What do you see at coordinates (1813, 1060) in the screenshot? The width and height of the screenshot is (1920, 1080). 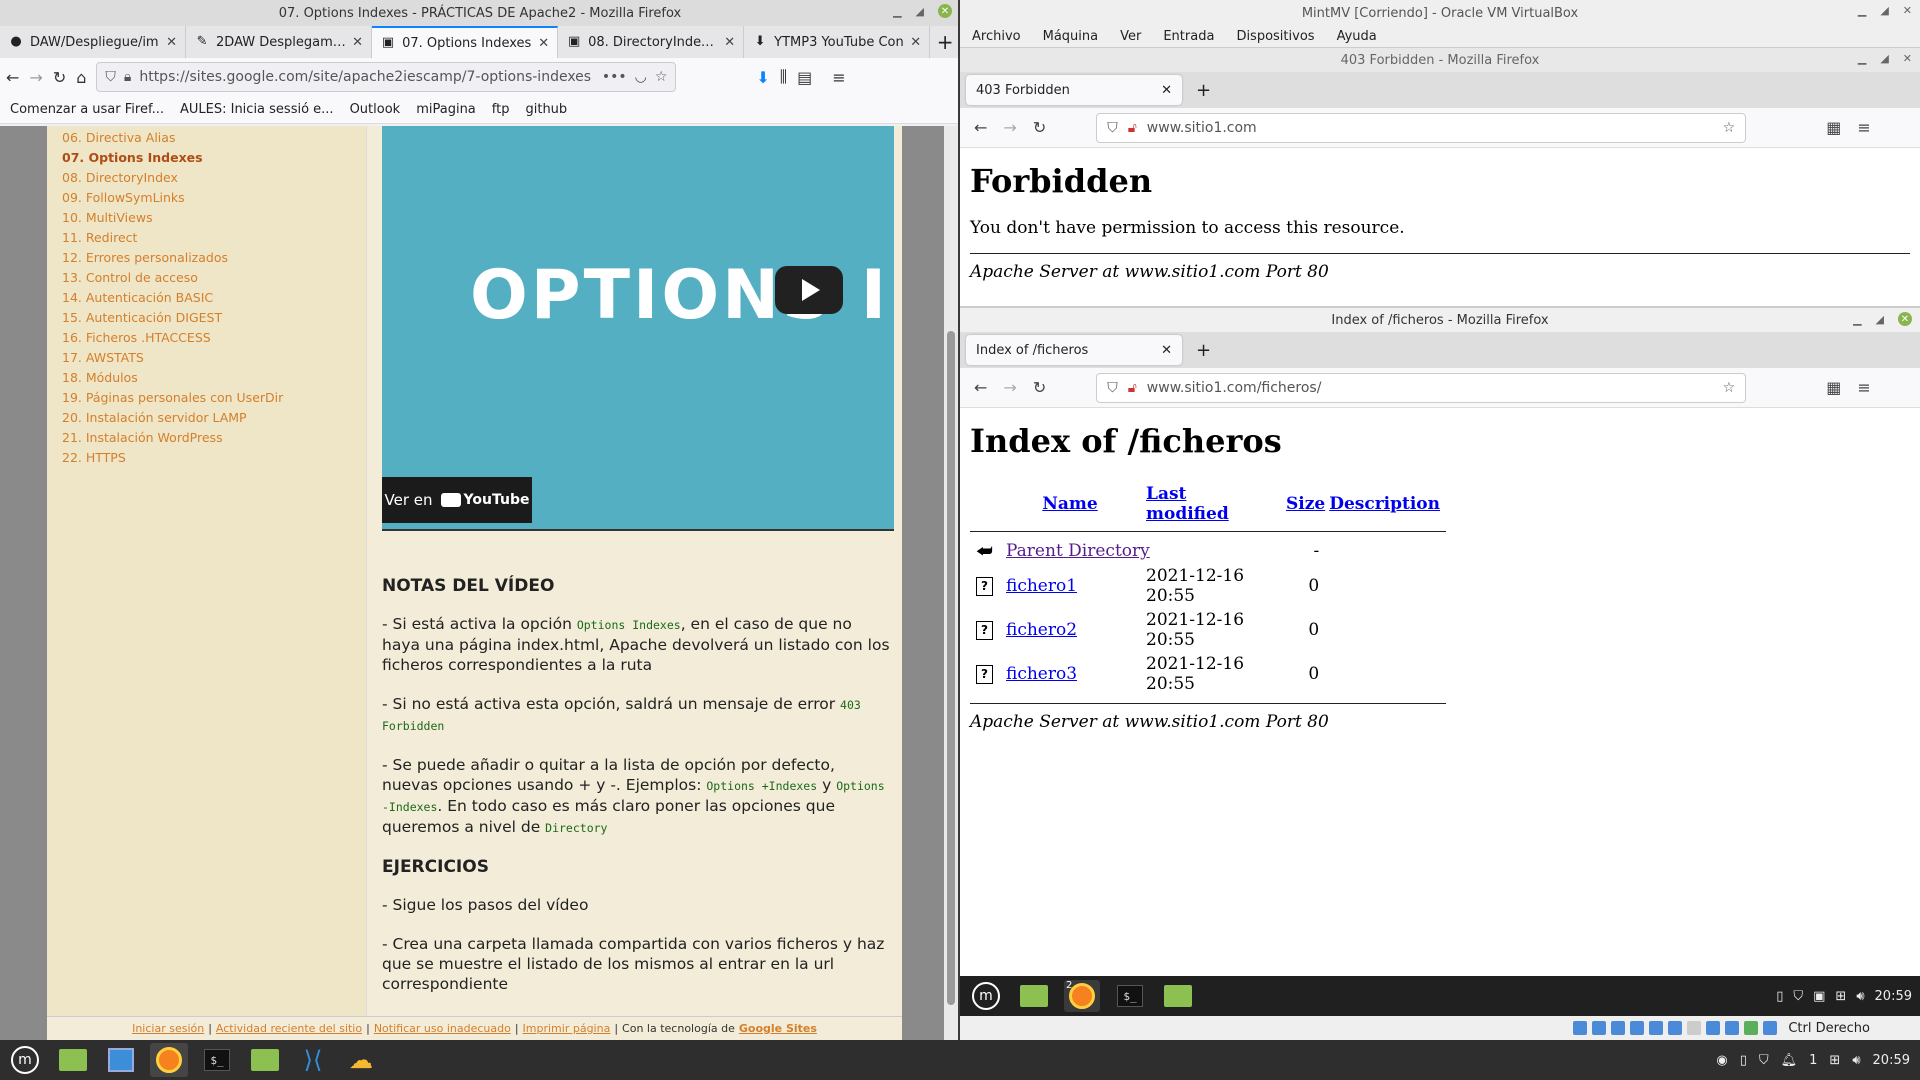 I see `workspace-indicator: 1` at bounding box center [1813, 1060].